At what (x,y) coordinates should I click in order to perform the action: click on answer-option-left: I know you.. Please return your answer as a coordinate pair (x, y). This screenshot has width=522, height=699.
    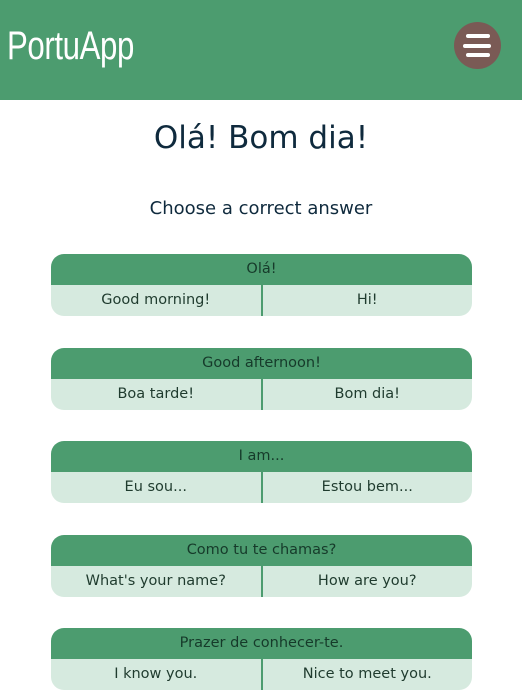
    Looking at the image, I should click on (156, 674).